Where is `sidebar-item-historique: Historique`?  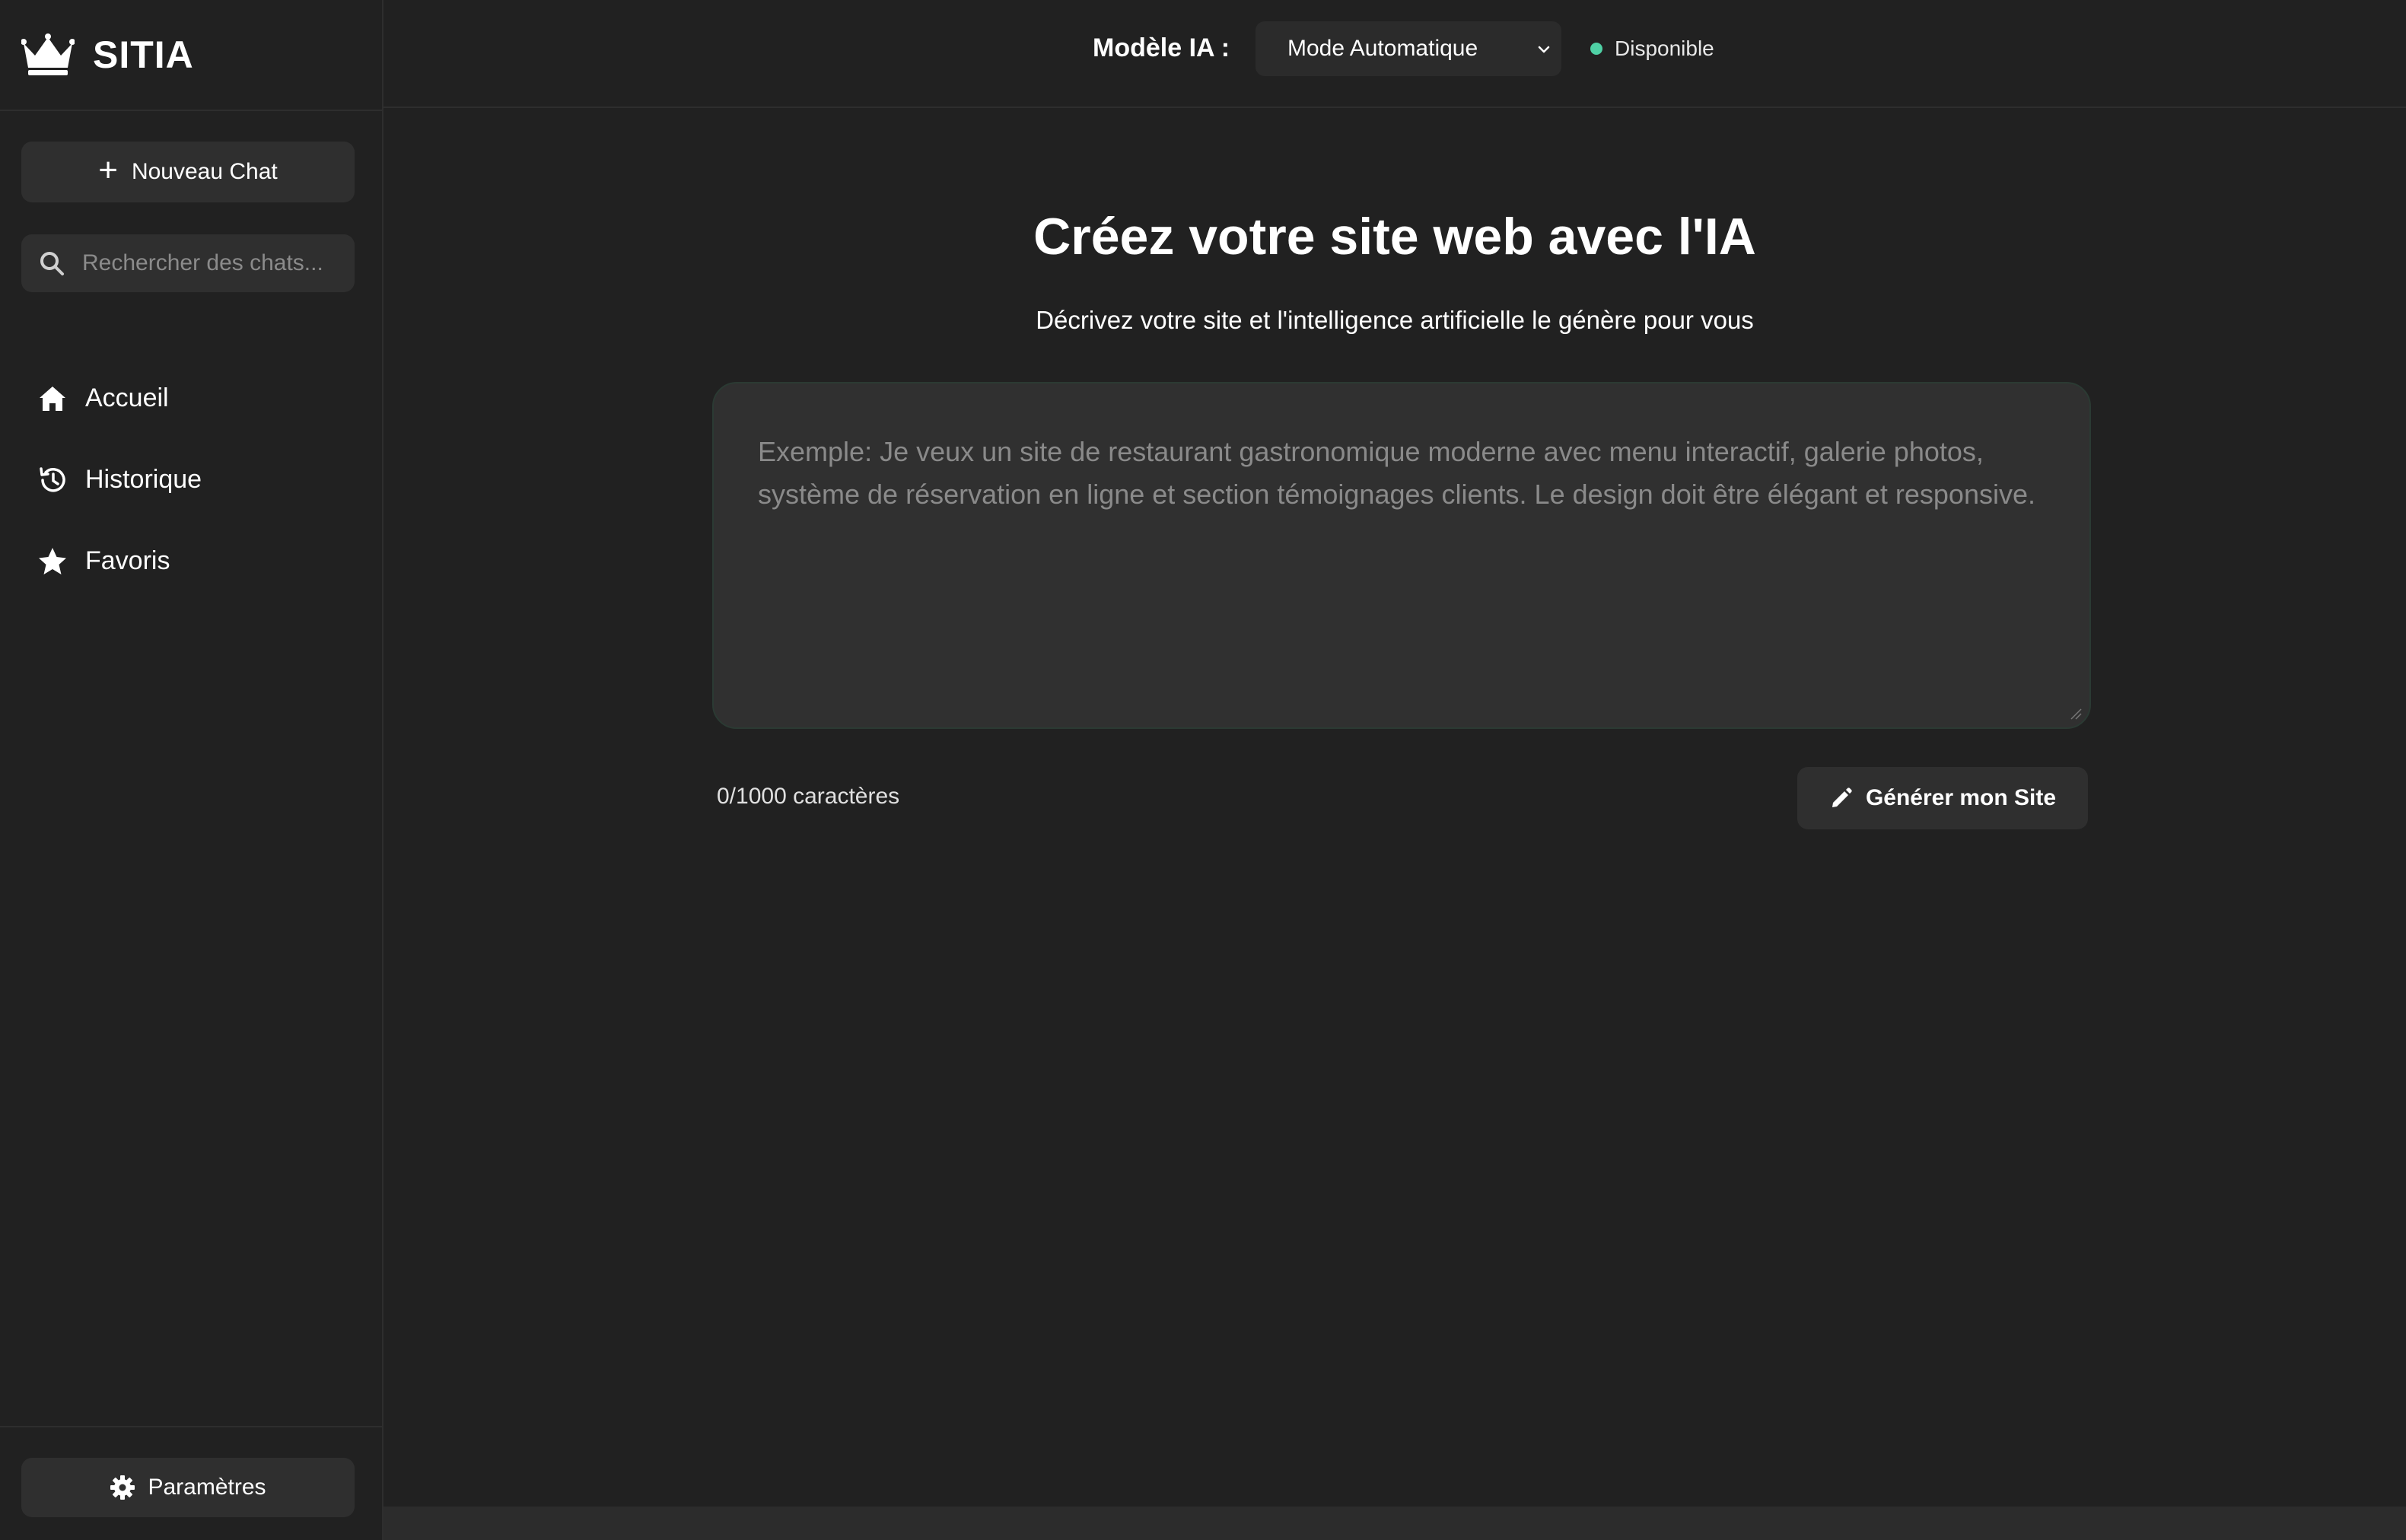
sidebar-item-historique: Historique is located at coordinates (191, 480).